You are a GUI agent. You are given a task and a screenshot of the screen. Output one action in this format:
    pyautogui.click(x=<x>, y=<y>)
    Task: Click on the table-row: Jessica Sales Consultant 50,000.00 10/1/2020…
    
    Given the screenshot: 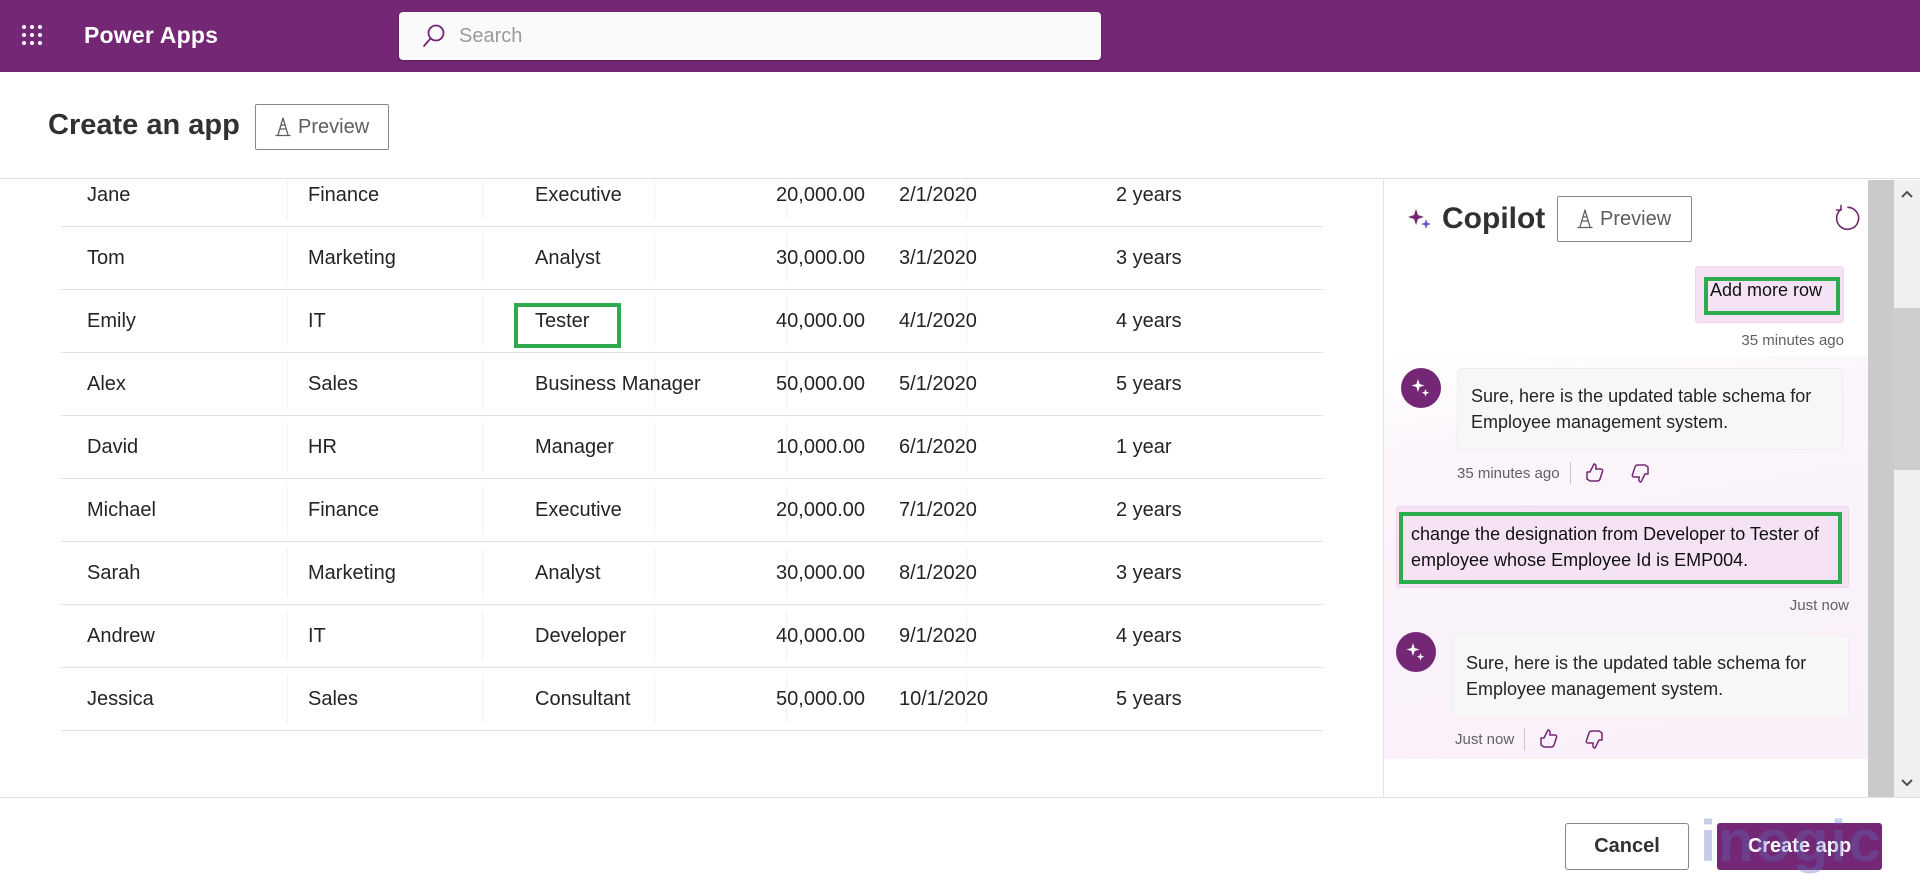 What is the action you would take?
    pyautogui.click(x=692, y=699)
    